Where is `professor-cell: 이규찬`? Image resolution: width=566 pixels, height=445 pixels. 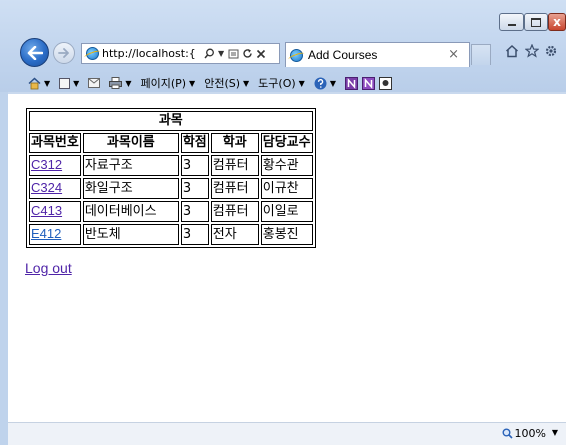 professor-cell: 이규찬 is located at coordinates (286, 188).